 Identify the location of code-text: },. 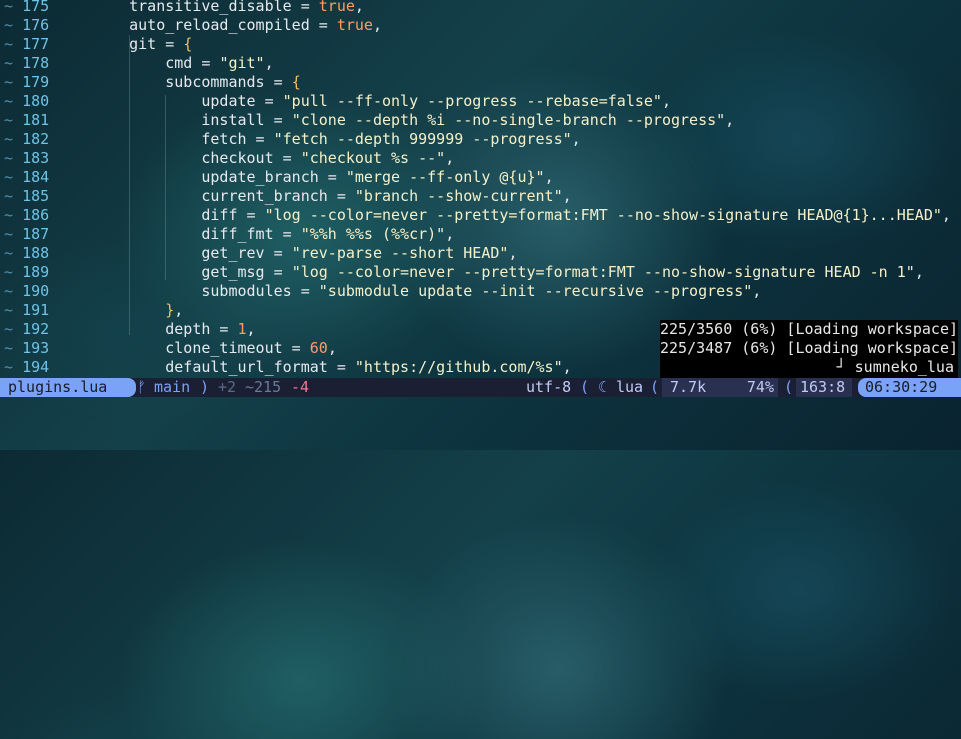
(138, 310).